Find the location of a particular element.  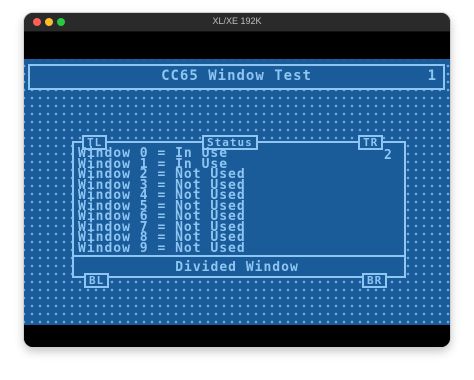

header-title: CC65 Window Test is located at coordinates (236, 76).